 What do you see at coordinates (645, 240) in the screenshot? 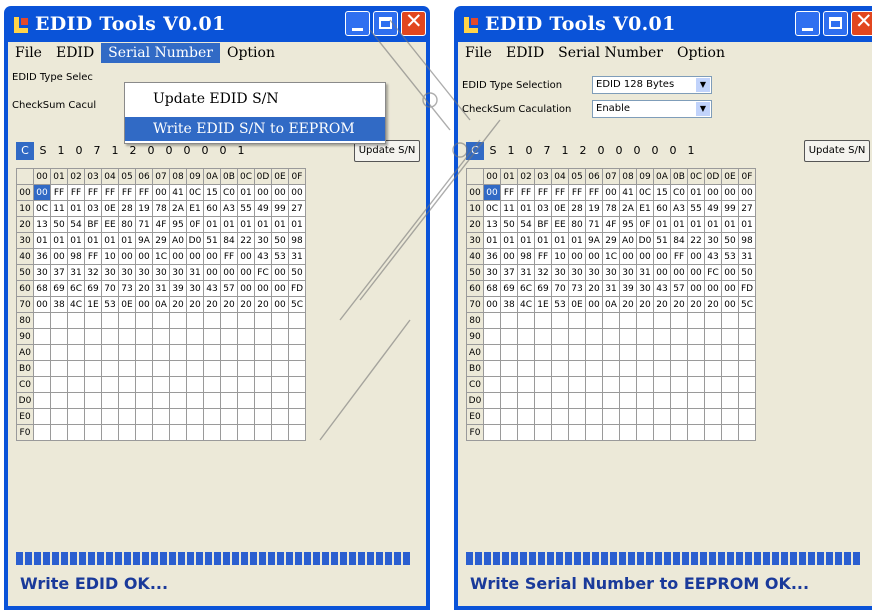
I see `hex-cell: D0` at bounding box center [645, 240].